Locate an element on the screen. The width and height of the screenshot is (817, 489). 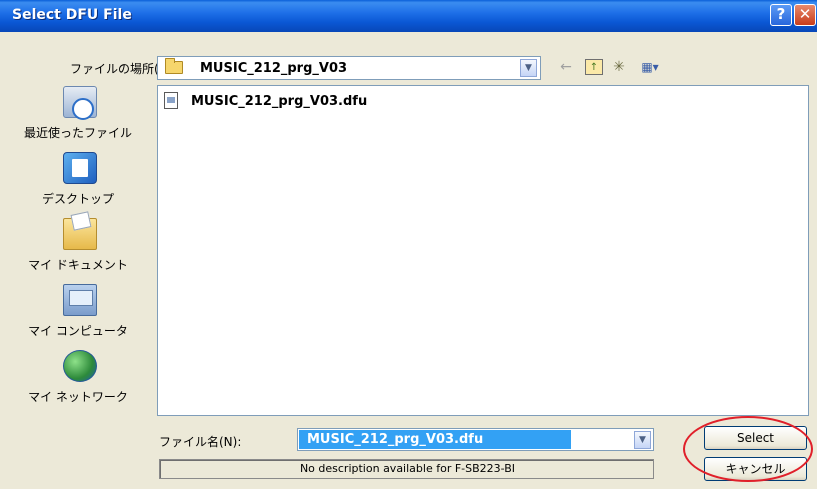
description-bar: No description available for F-SB223-BI is located at coordinates (406, 469).